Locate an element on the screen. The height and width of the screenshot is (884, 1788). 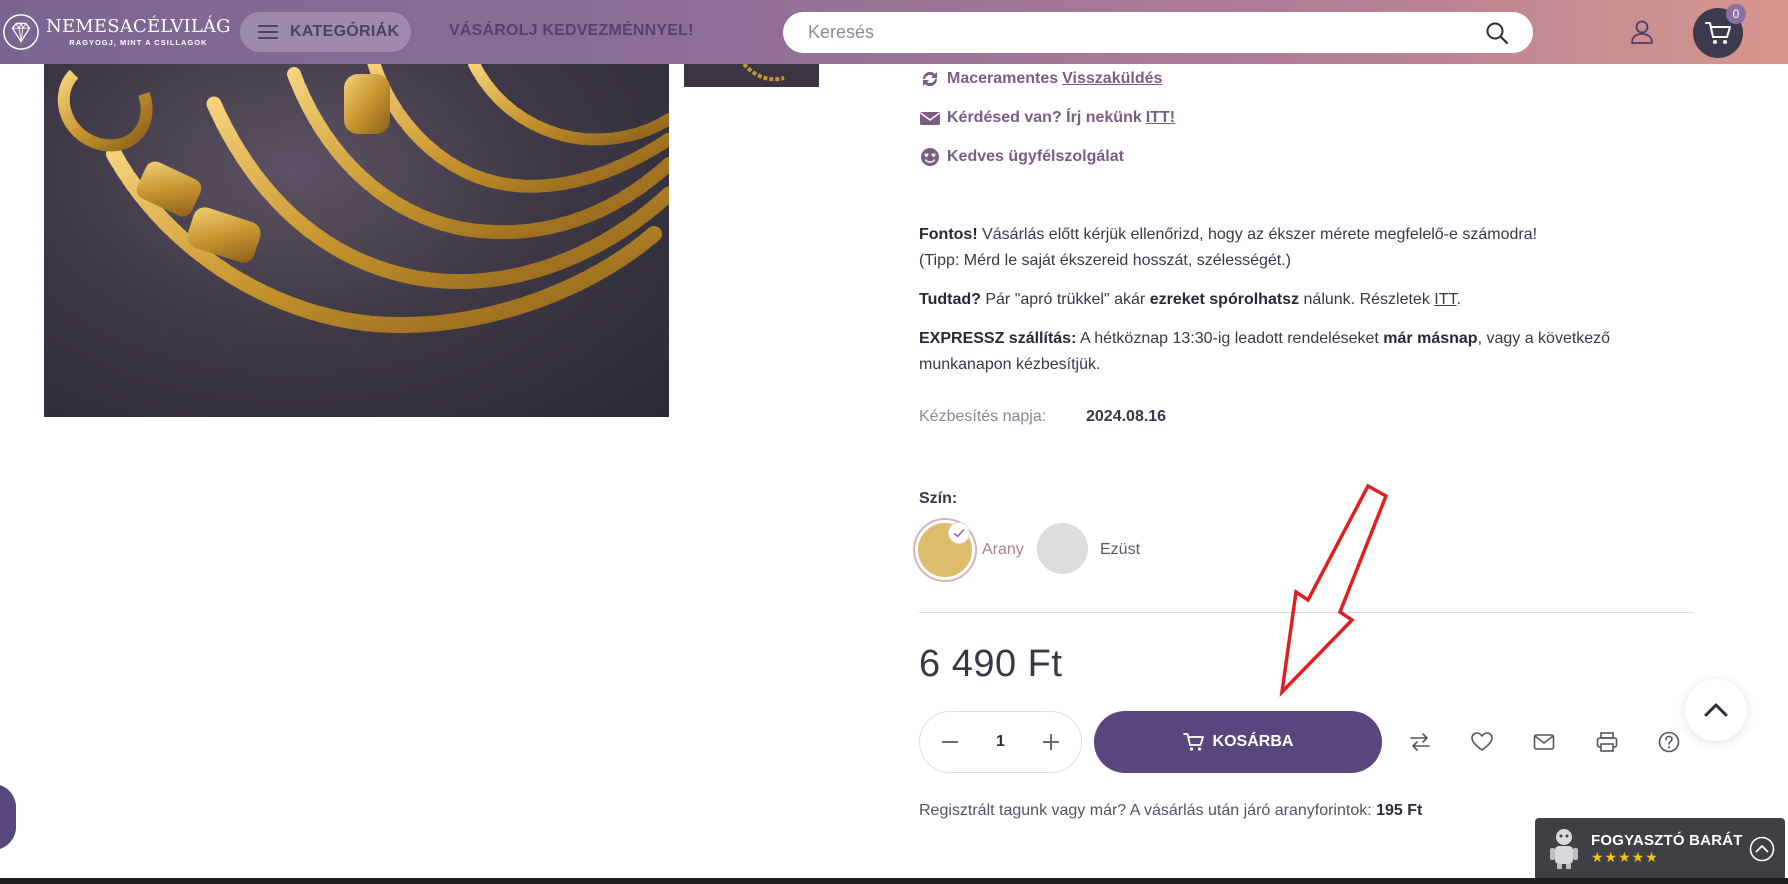
quantity-stepper: 1 is located at coordinates (1000, 742).